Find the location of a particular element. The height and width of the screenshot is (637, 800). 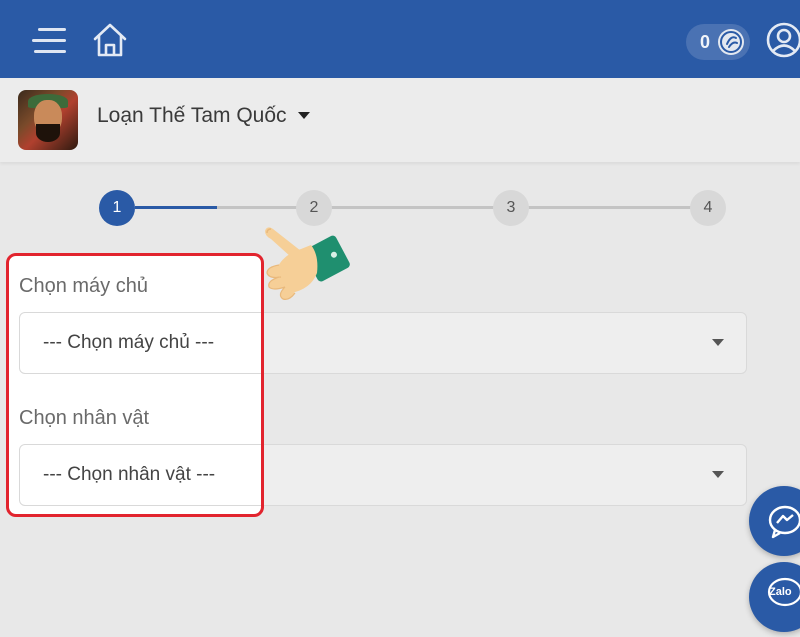

step-1: 1 is located at coordinates (117, 208).